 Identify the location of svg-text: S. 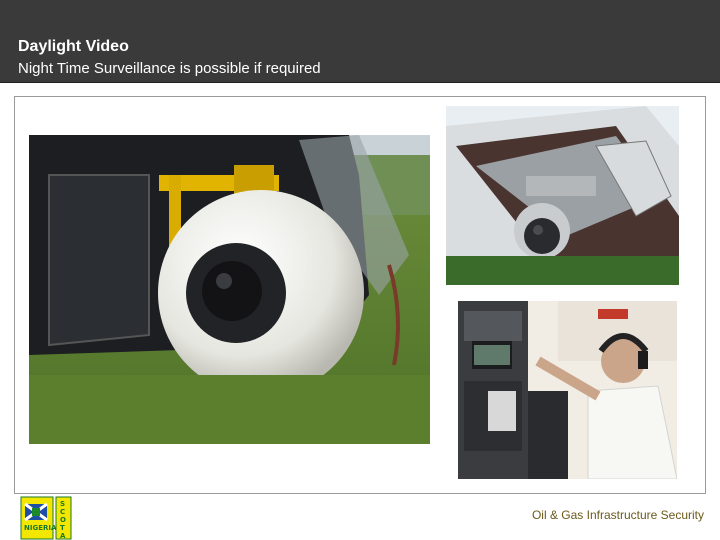
(62, 504).